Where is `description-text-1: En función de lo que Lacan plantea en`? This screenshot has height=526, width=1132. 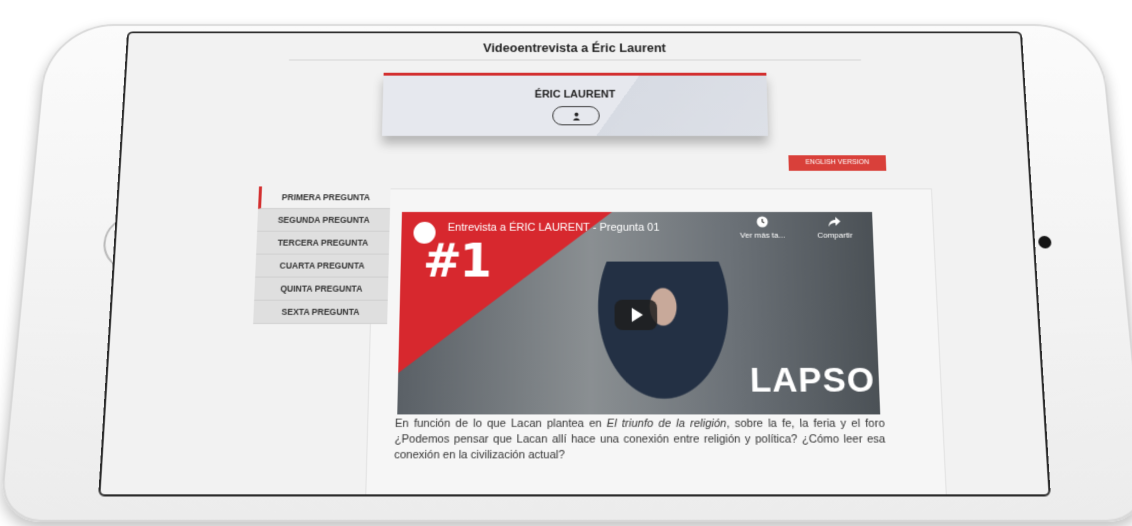
description-text-1: En función de lo que Lacan plantea en is located at coordinates (500, 424).